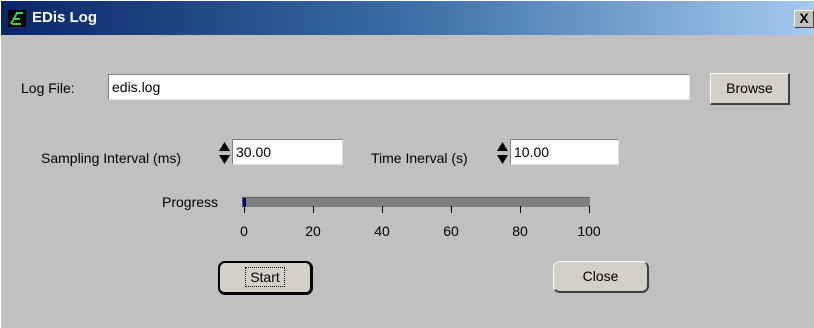 The image size is (814, 328). I want to click on start-button-label: Start, so click(265, 277).